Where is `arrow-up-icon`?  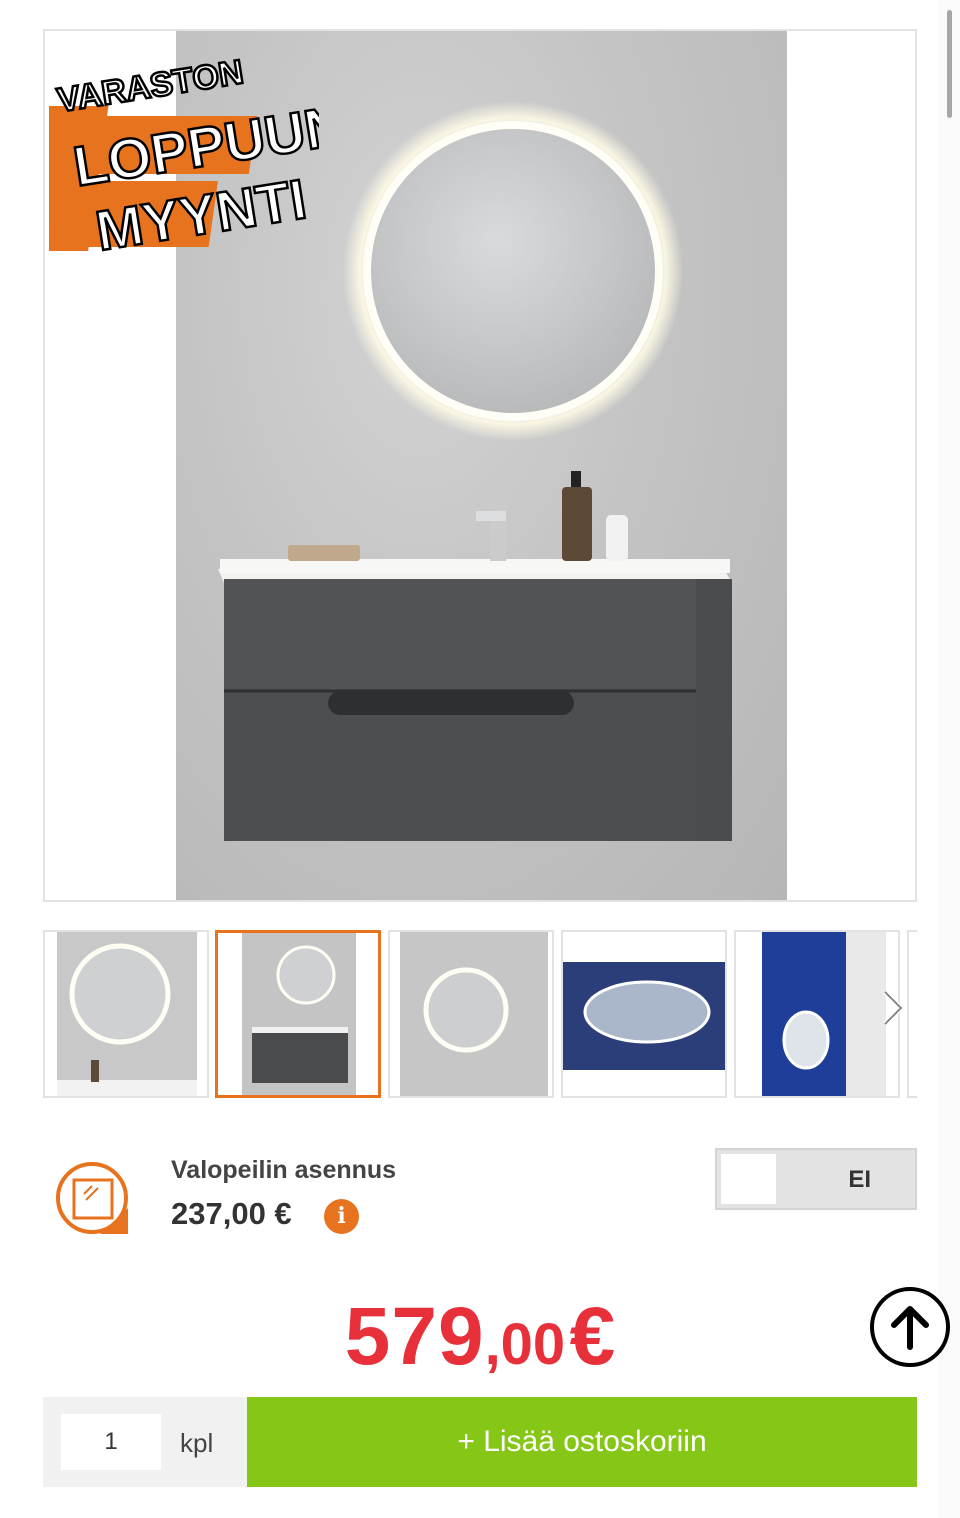
arrow-up-icon is located at coordinates (910, 1328).